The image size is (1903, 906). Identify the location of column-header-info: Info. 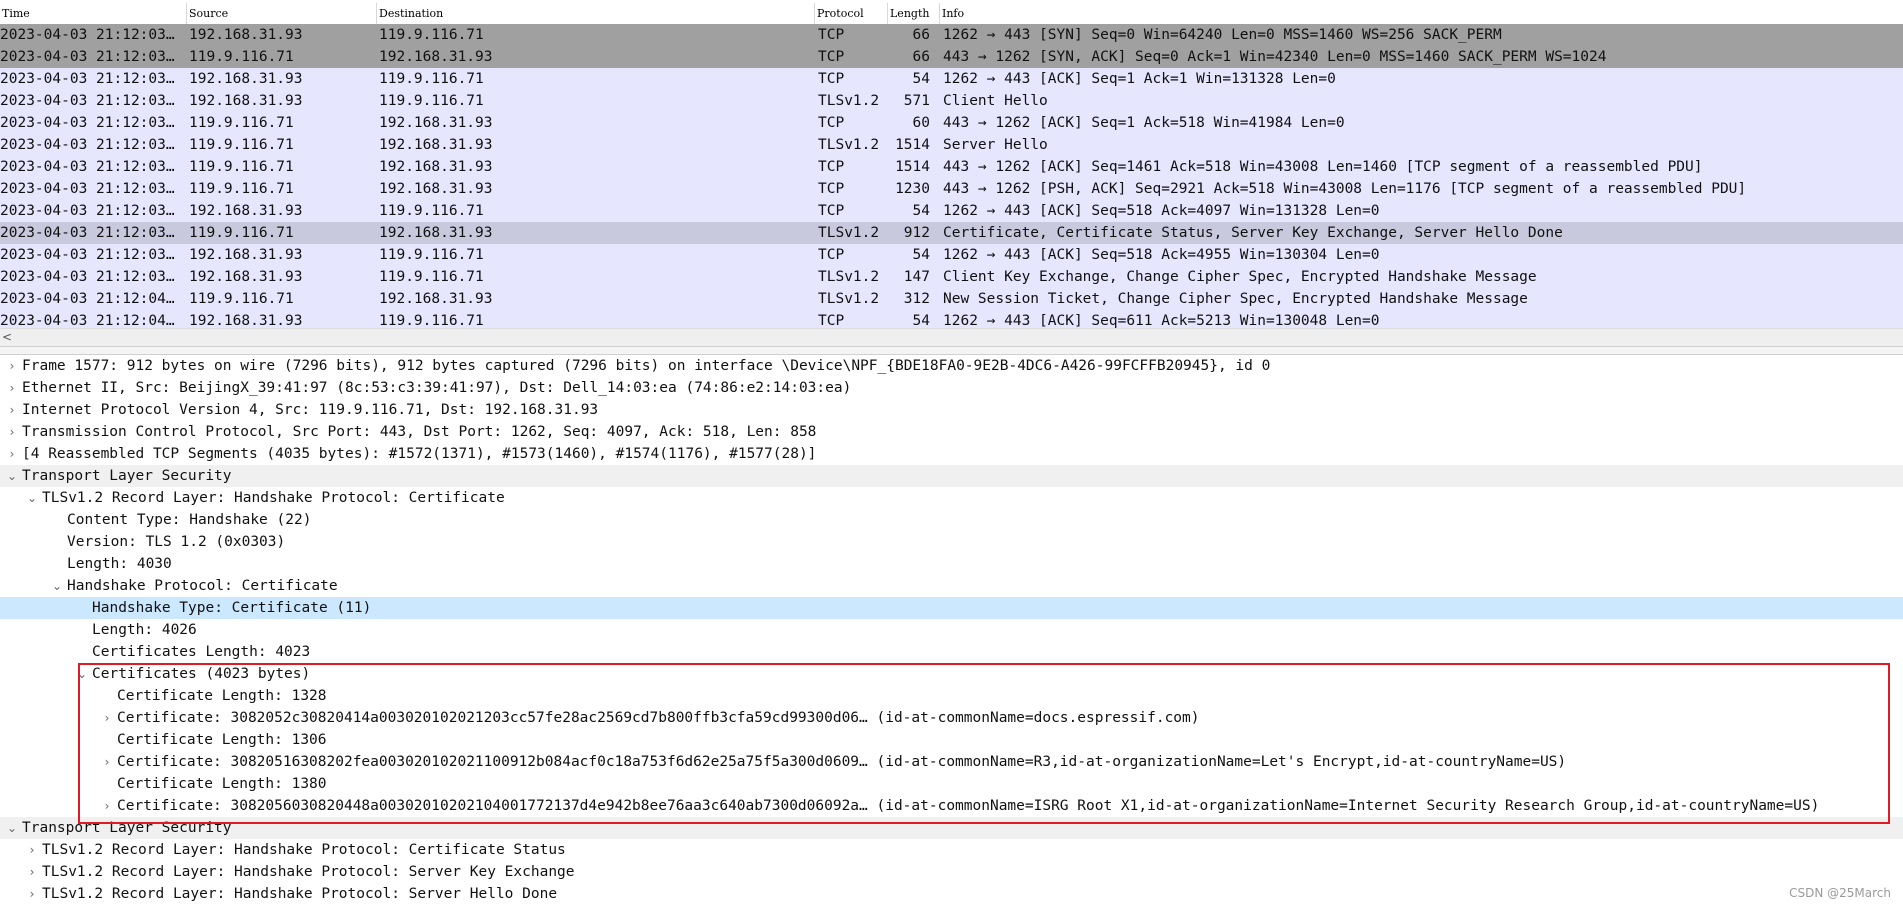
(1421, 13).